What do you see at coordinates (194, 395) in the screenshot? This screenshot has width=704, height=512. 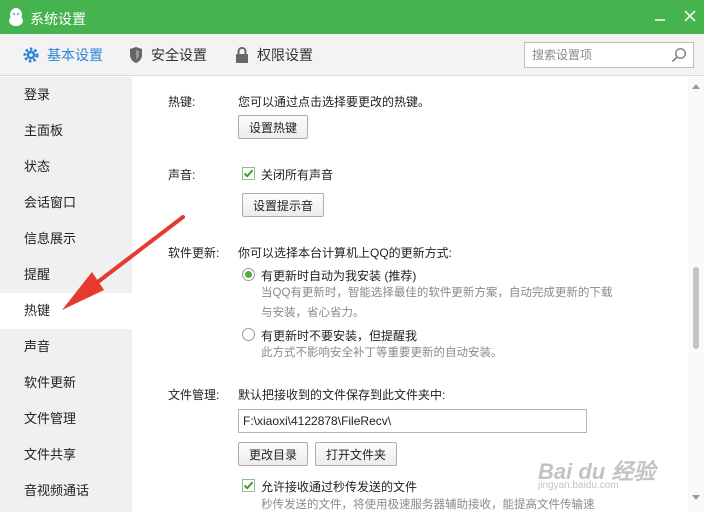 I see `file-section-label: 文件管理:` at bounding box center [194, 395].